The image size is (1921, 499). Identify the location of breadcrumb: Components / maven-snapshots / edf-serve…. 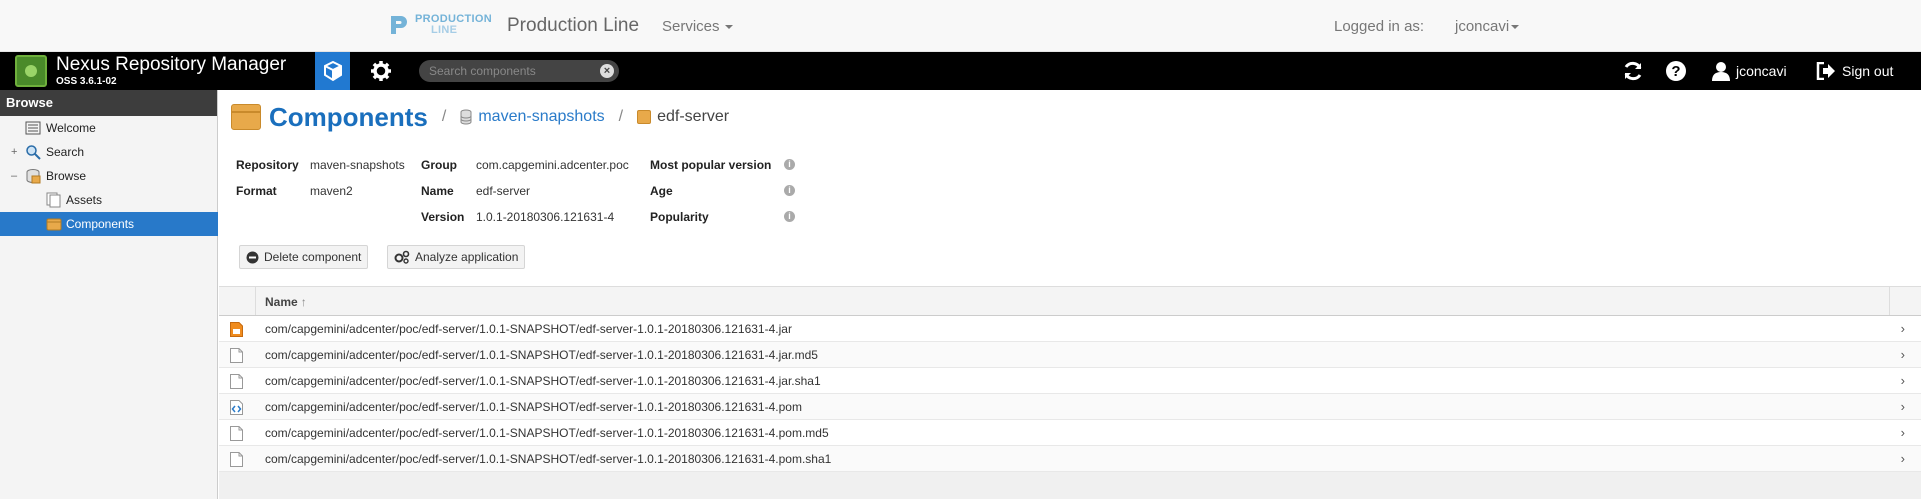
(480, 117).